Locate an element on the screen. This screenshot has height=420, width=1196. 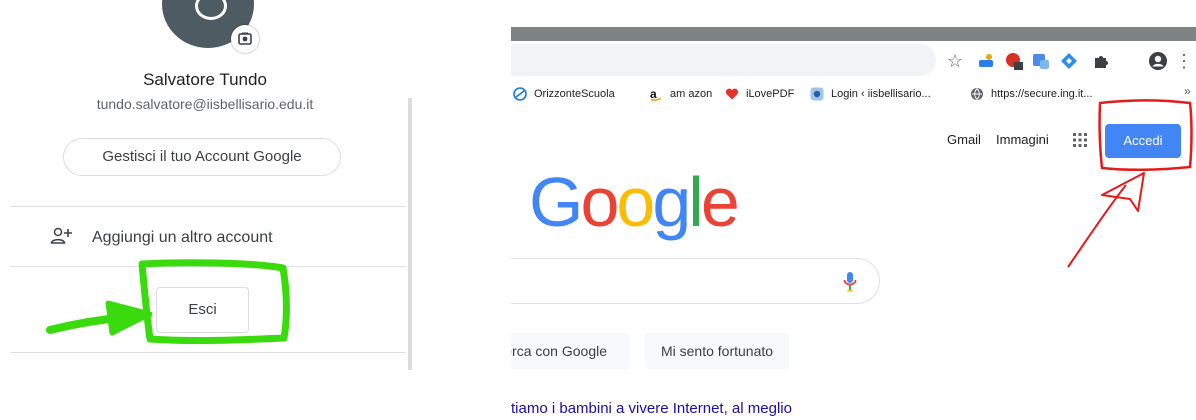
puzzle-icon is located at coordinates (1101, 61).